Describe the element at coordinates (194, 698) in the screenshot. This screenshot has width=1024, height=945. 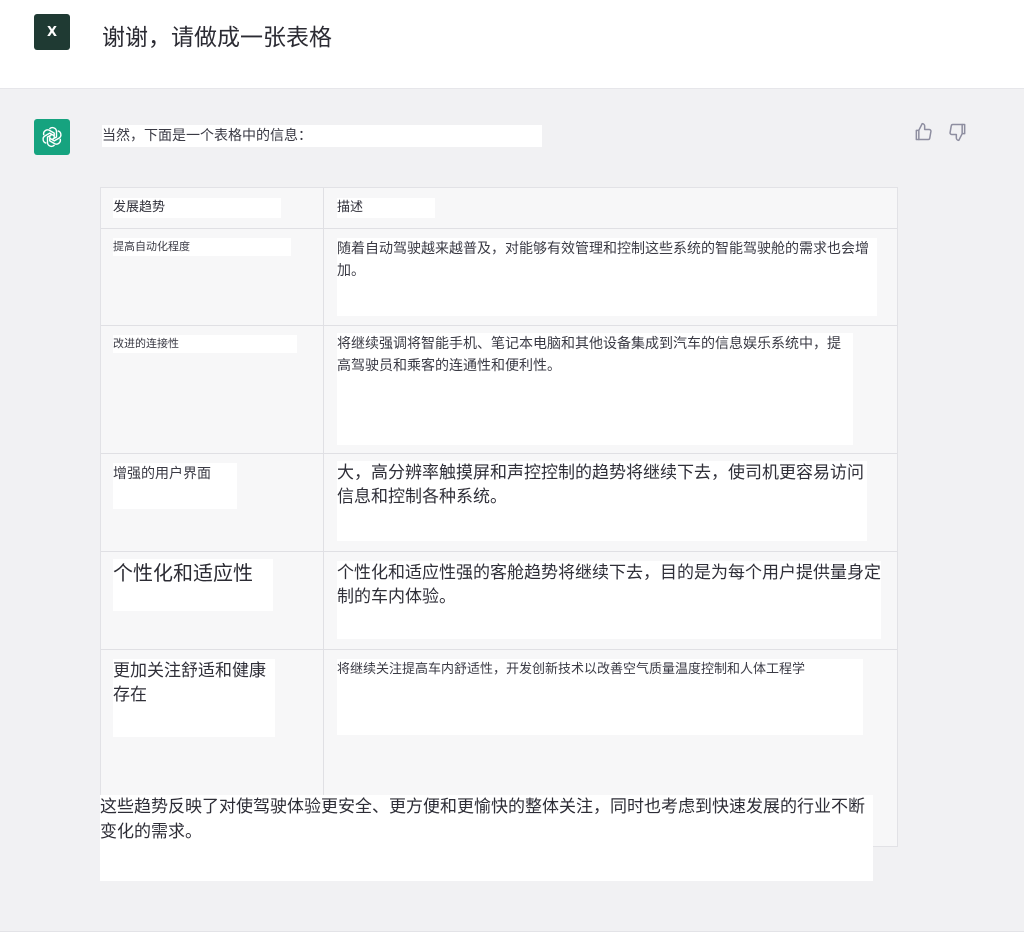
I see `table-cell-trend: 更加关注舒适和健康存在` at that location.